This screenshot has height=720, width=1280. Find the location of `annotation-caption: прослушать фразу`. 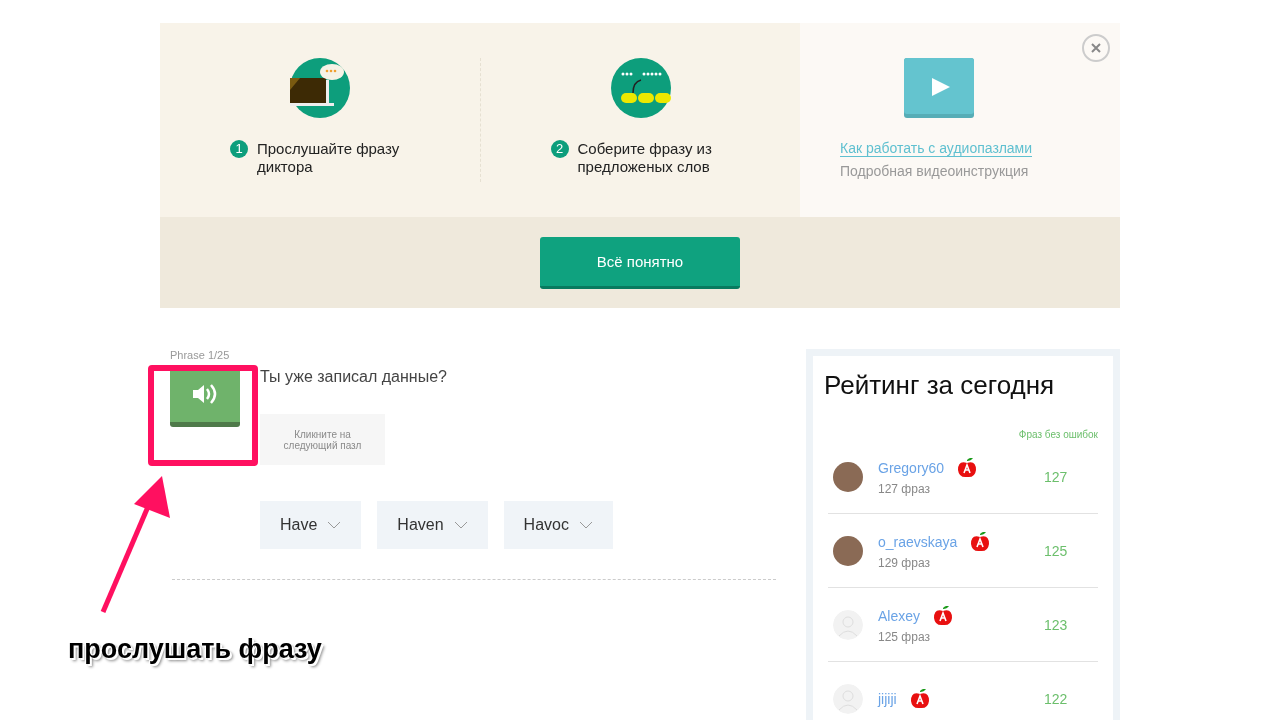

annotation-caption: прослушать фразу is located at coordinates (195, 649).